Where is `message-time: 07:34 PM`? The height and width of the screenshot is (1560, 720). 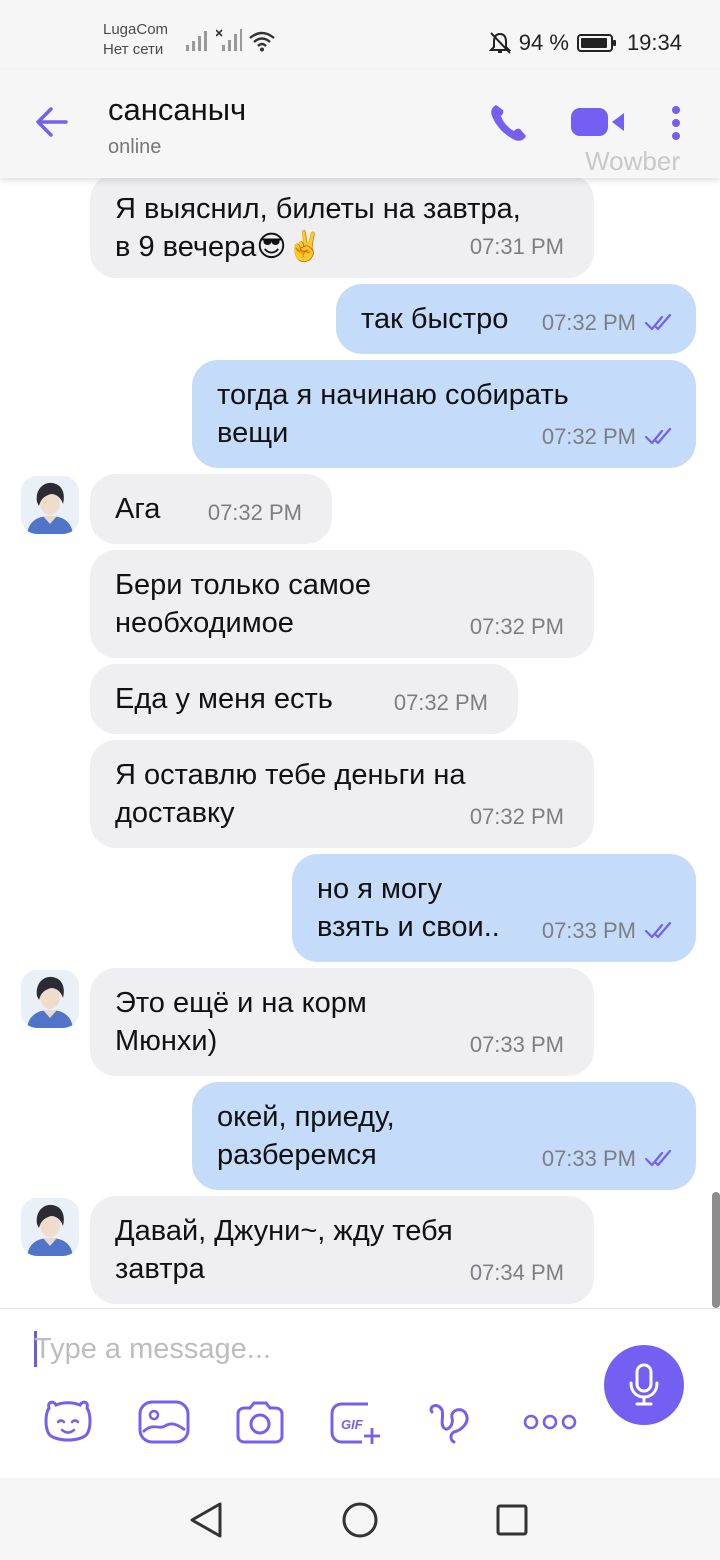
message-time: 07:34 PM is located at coordinates (516, 1272).